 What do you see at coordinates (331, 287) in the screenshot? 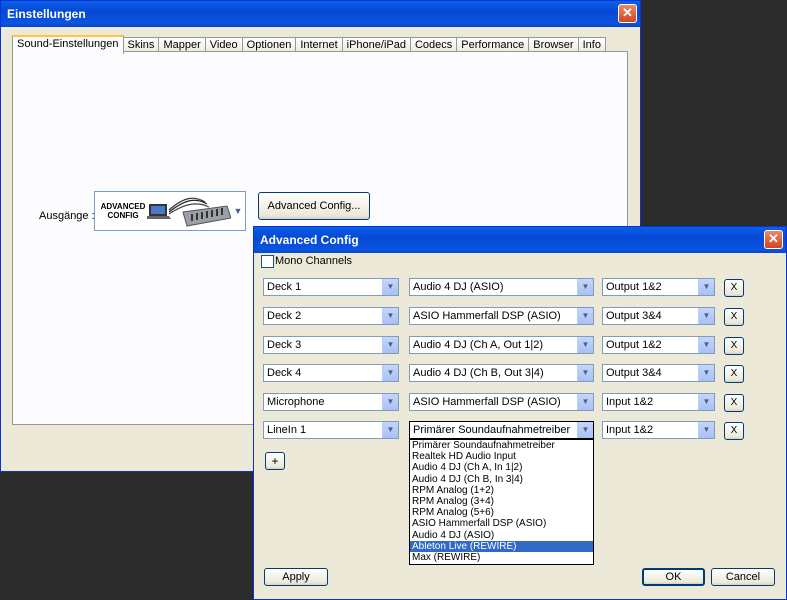
I see `source-select-1: Deck 1 ▼` at bounding box center [331, 287].